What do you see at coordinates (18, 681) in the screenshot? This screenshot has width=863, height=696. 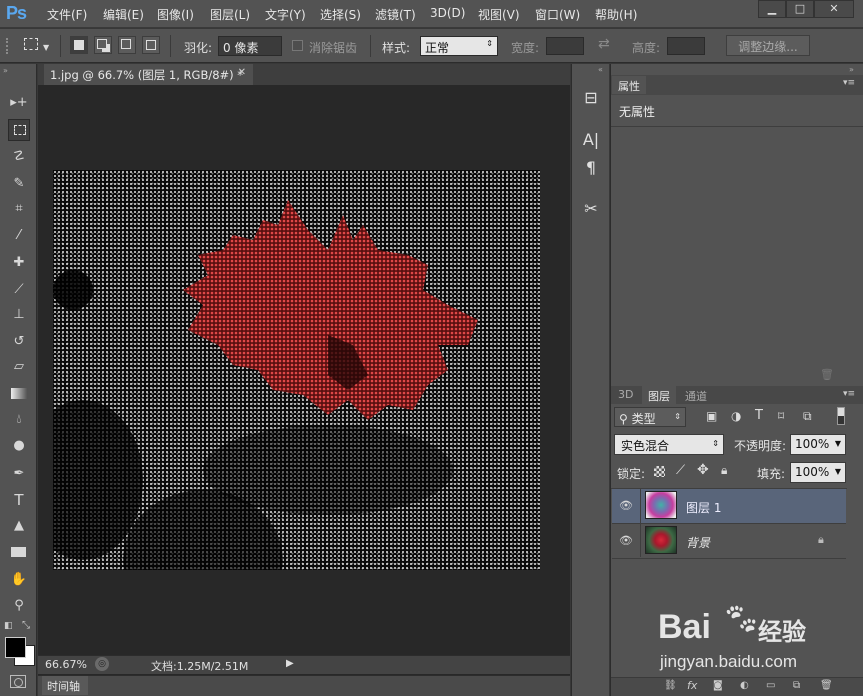 I see `quick-mask-icon` at bounding box center [18, 681].